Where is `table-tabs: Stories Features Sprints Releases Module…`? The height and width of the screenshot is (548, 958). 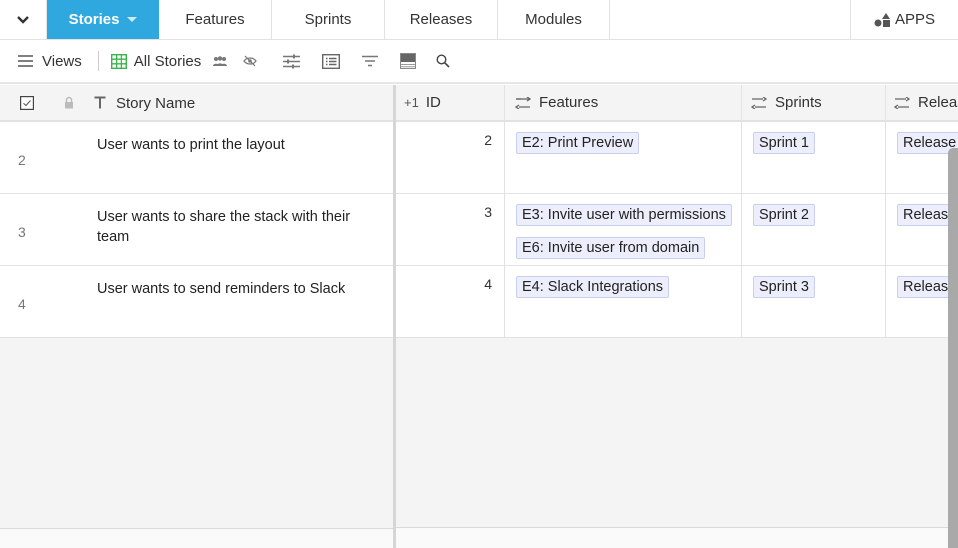
table-tabs: Stories Features Sprints Releases Module… is located at coordinates (479, 20).